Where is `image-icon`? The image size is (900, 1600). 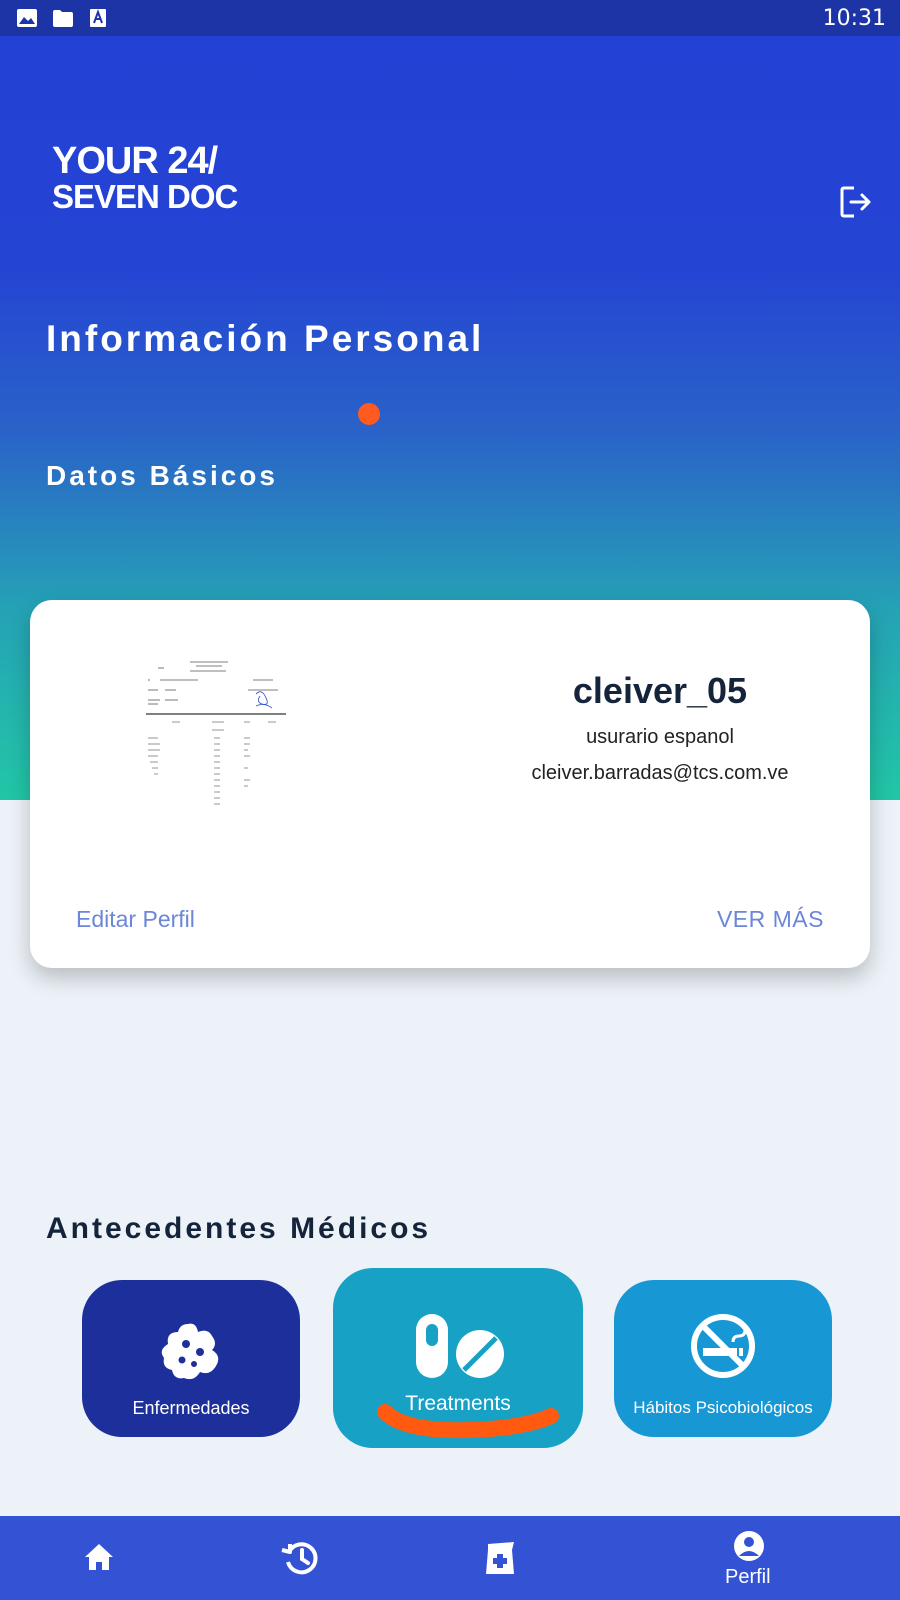
image-icon is located at coordinates (27, 18).